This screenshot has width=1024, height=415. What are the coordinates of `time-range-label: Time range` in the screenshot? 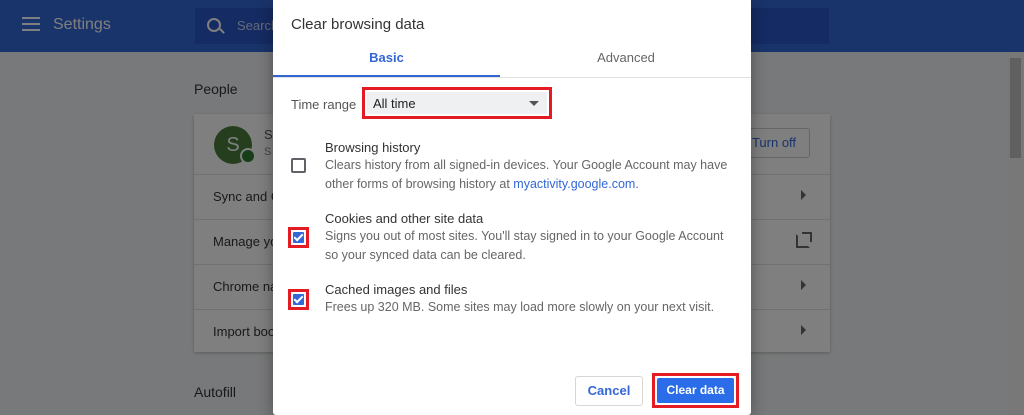 It's located at (324, 104).